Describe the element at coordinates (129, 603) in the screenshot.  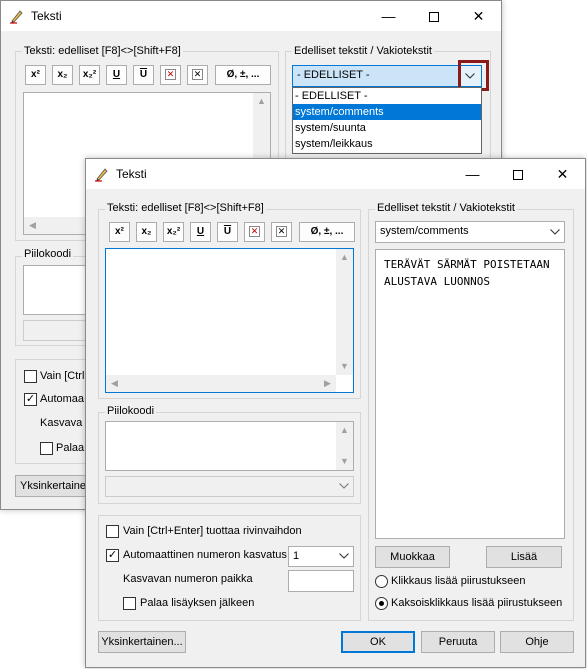
I see `return-checkbox` at that location.